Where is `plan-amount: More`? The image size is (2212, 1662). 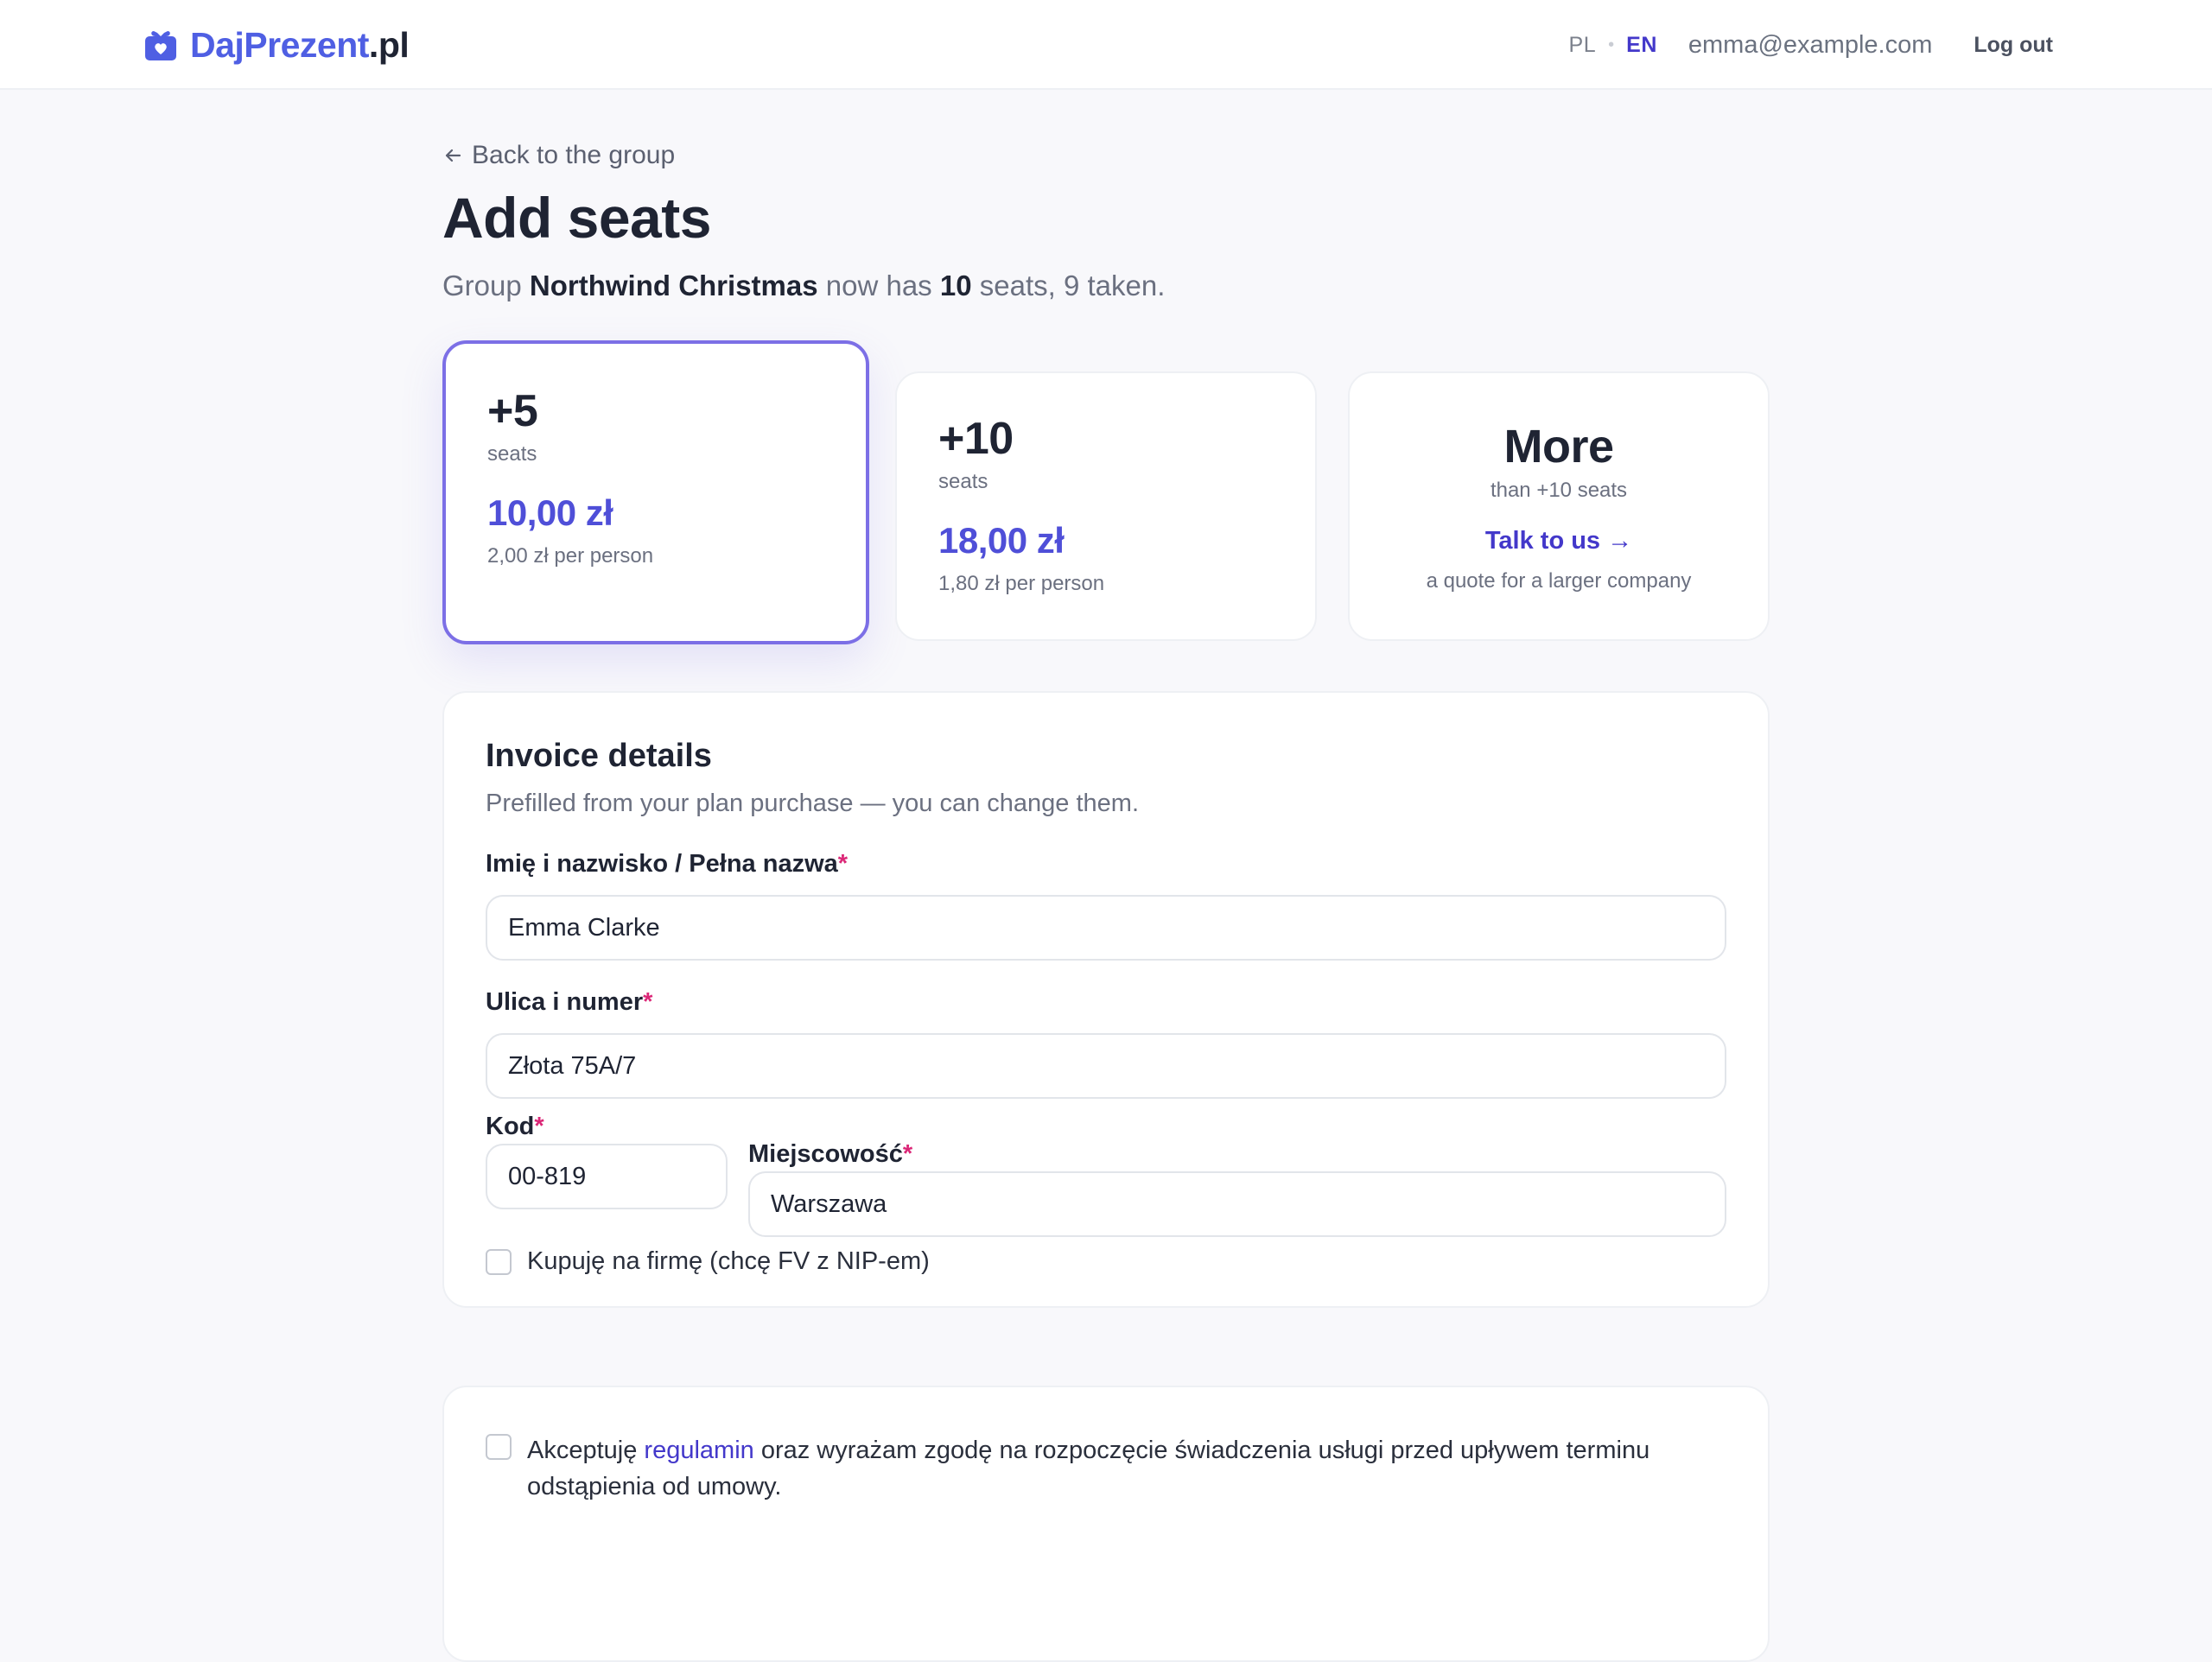
plan-amount: More is located at coordinates (1558, 447).